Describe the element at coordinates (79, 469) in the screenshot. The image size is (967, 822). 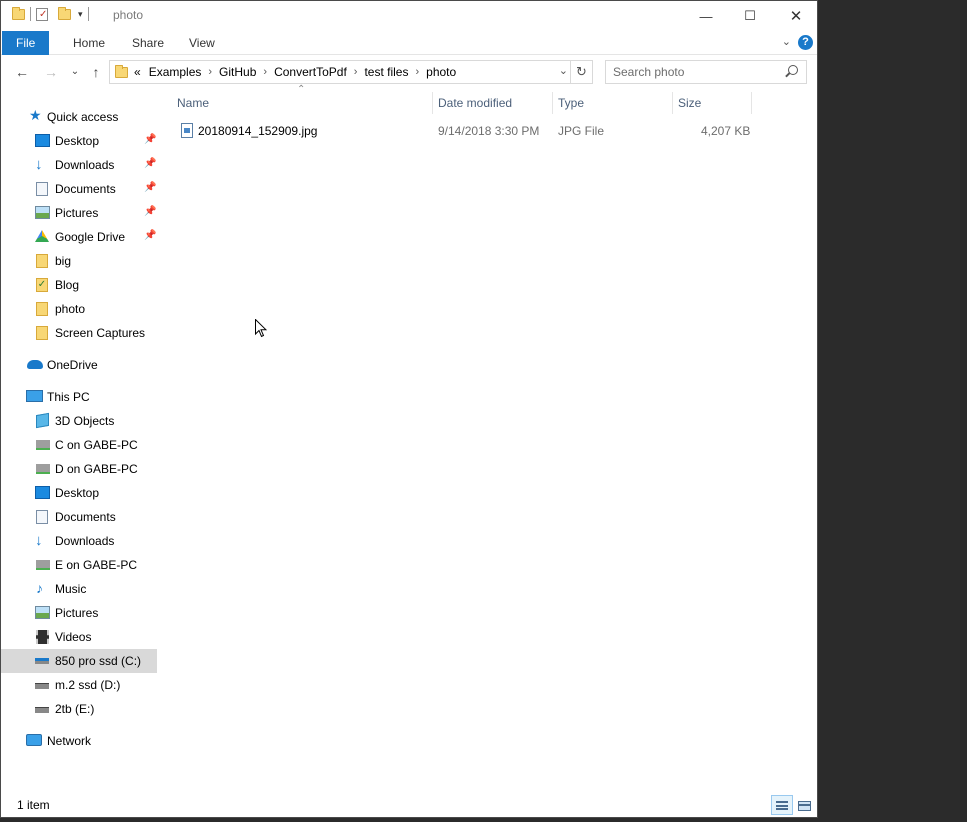
I see `sidebar-item-d-on-gabe-pc: D on GABE-PC` at that location.